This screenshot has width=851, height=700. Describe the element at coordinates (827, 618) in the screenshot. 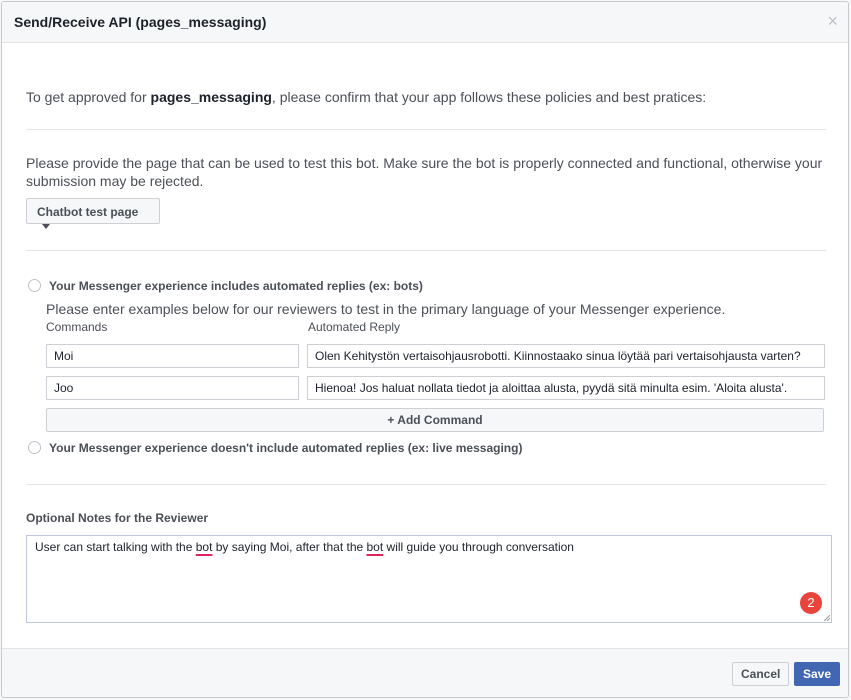

I see `resize-handle-icon` at that location.